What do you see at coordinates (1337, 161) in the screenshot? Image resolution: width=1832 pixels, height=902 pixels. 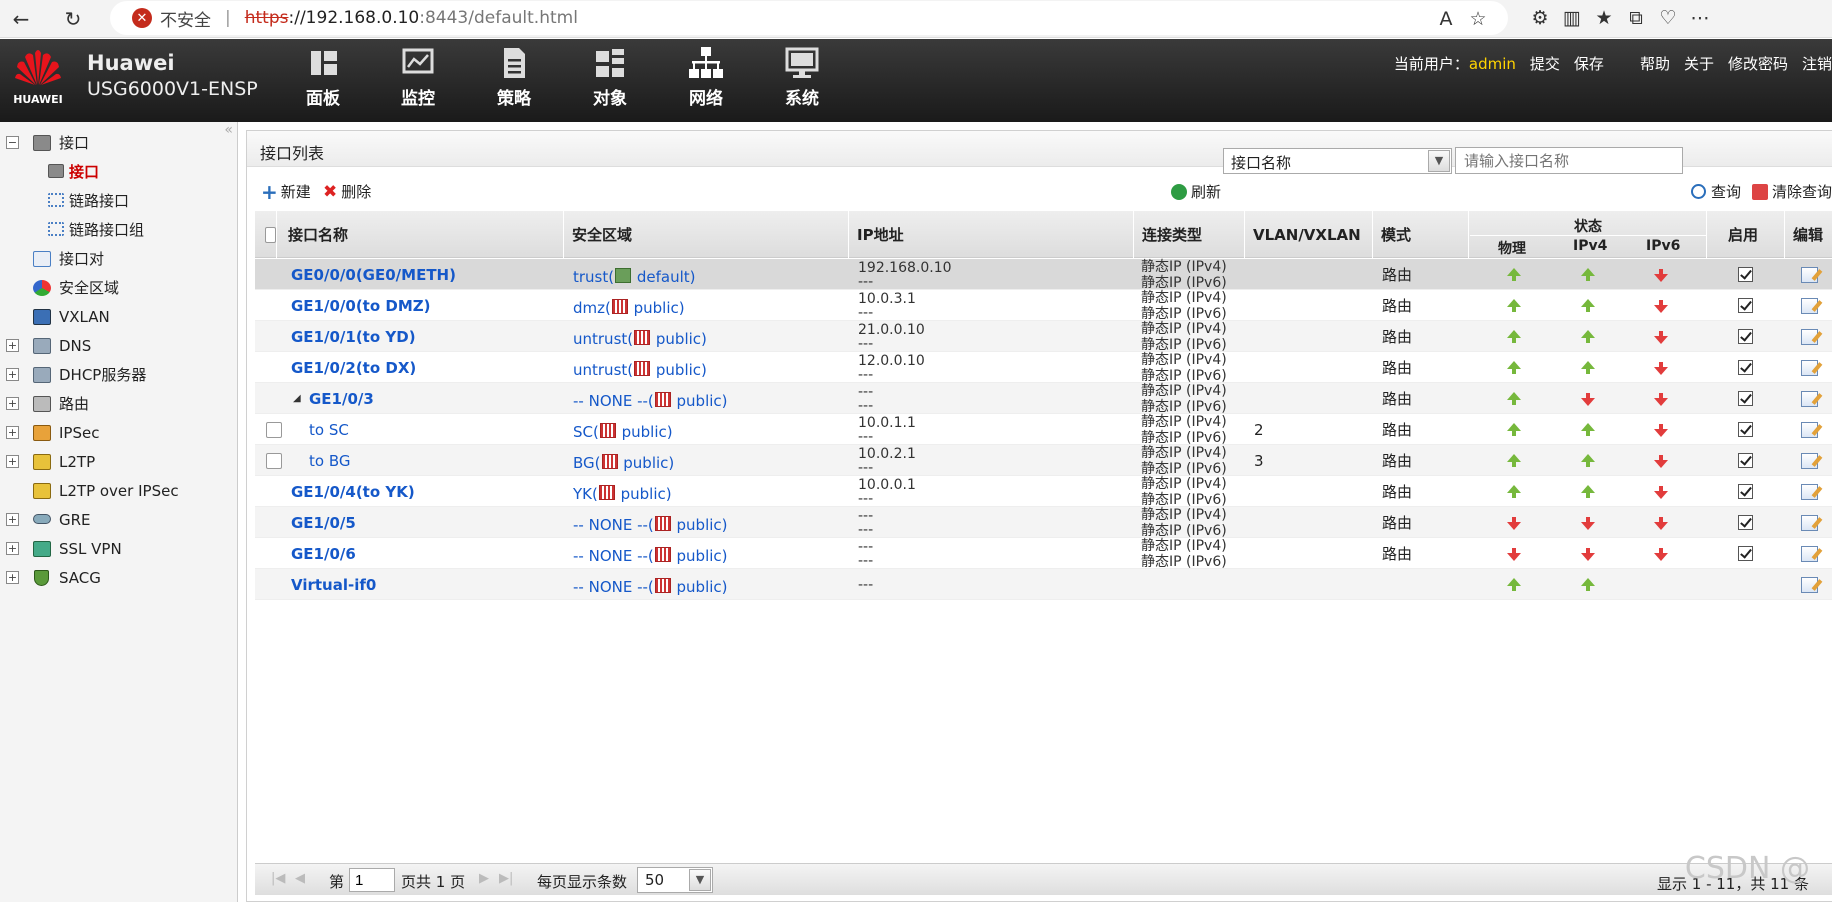 I see `filter-field-select: 接口名称 ▼` at bounding box center [1337, 161].